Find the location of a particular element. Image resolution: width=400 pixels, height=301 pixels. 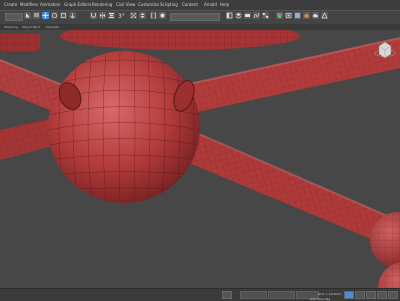

toggle-scene-explorer-button is located at coordinates (229, 15).